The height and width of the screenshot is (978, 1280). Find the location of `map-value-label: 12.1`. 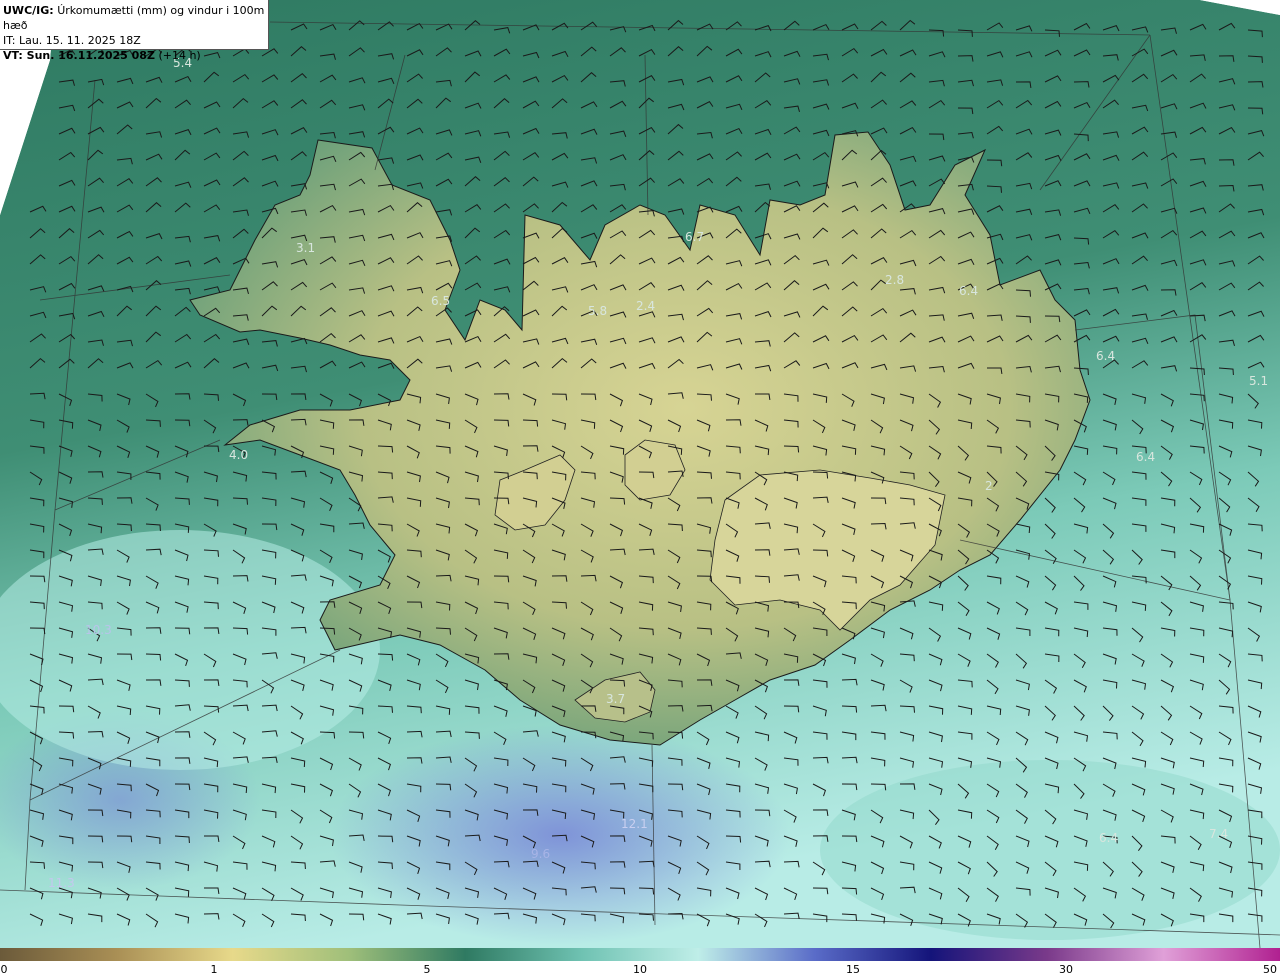

map-value-label: 12.1 is located at coordinates (634, 824).